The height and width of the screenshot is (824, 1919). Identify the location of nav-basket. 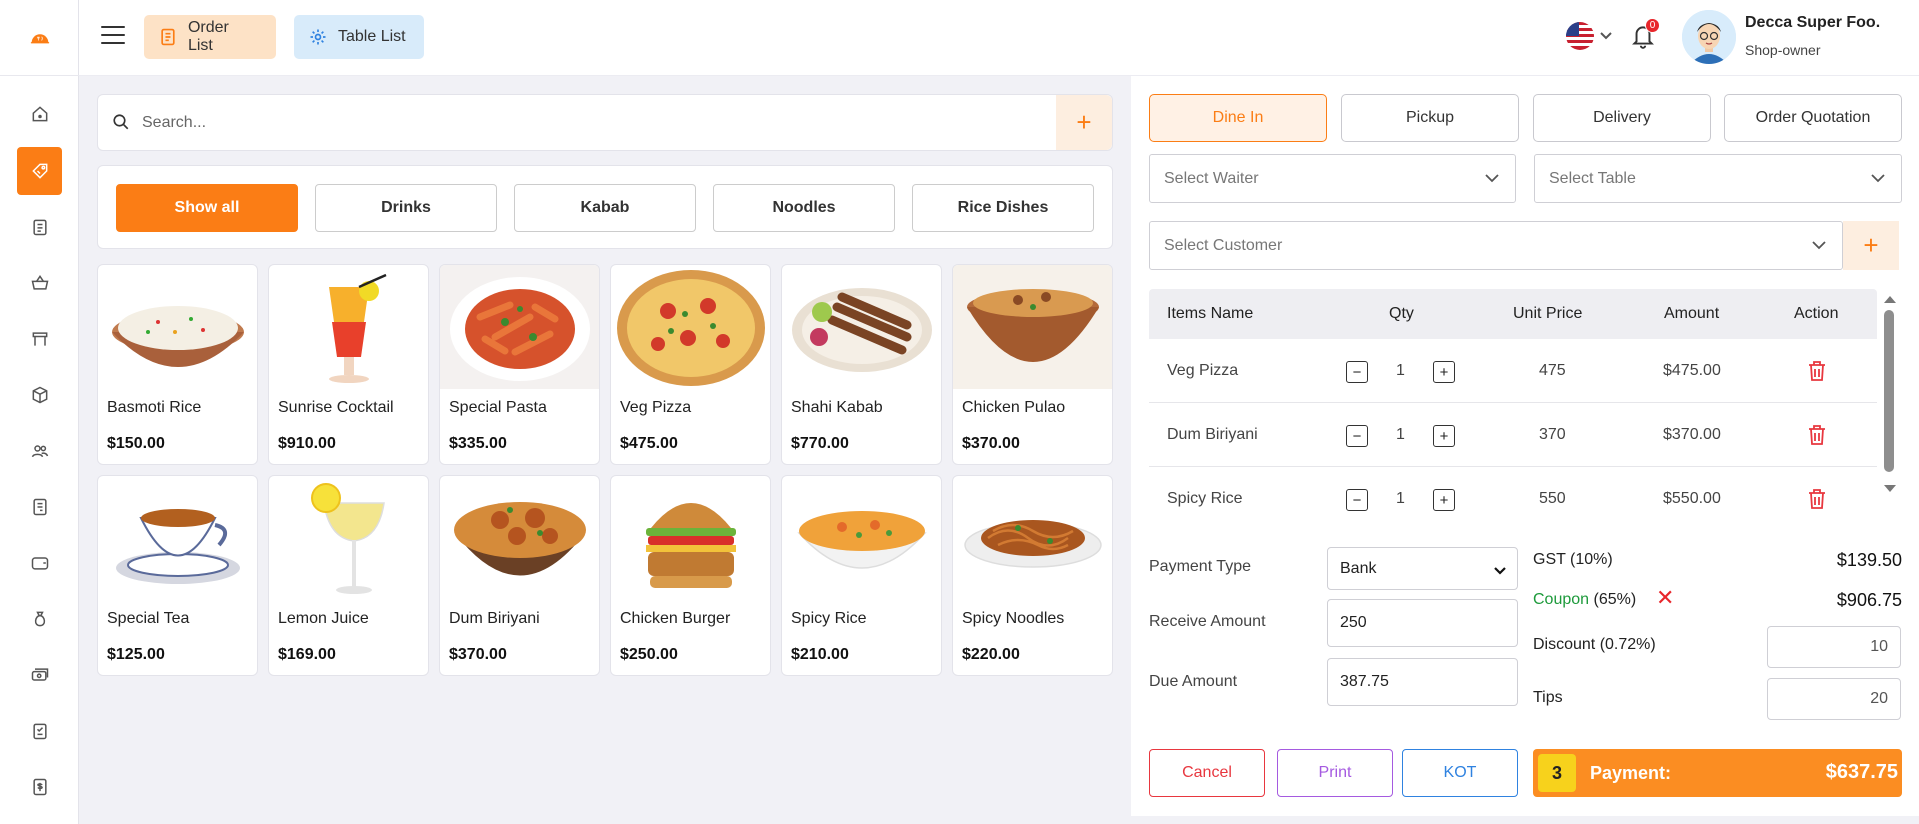
(39, 283).